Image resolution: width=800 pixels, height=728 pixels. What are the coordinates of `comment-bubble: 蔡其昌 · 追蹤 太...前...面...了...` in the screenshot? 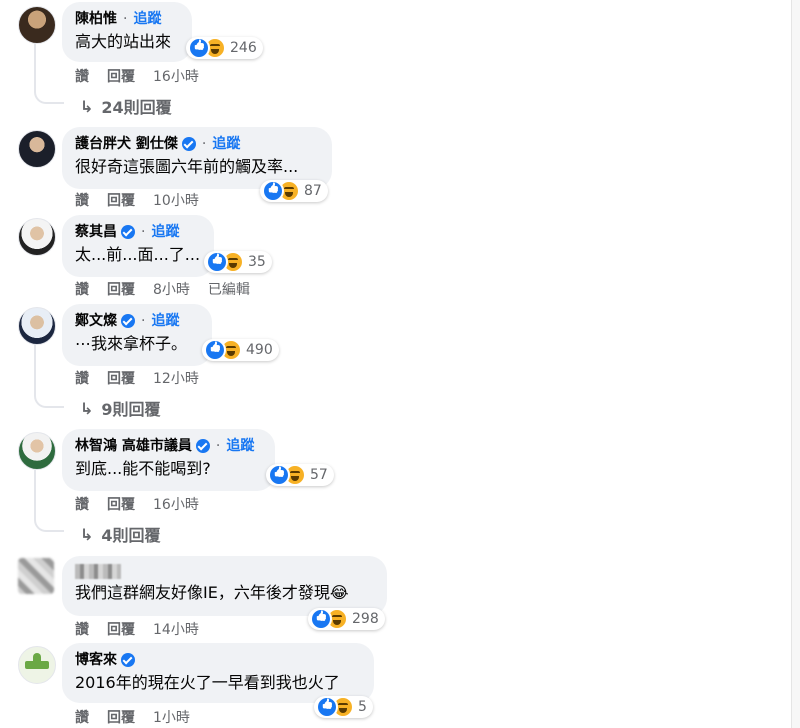 It's located at (138, 246).